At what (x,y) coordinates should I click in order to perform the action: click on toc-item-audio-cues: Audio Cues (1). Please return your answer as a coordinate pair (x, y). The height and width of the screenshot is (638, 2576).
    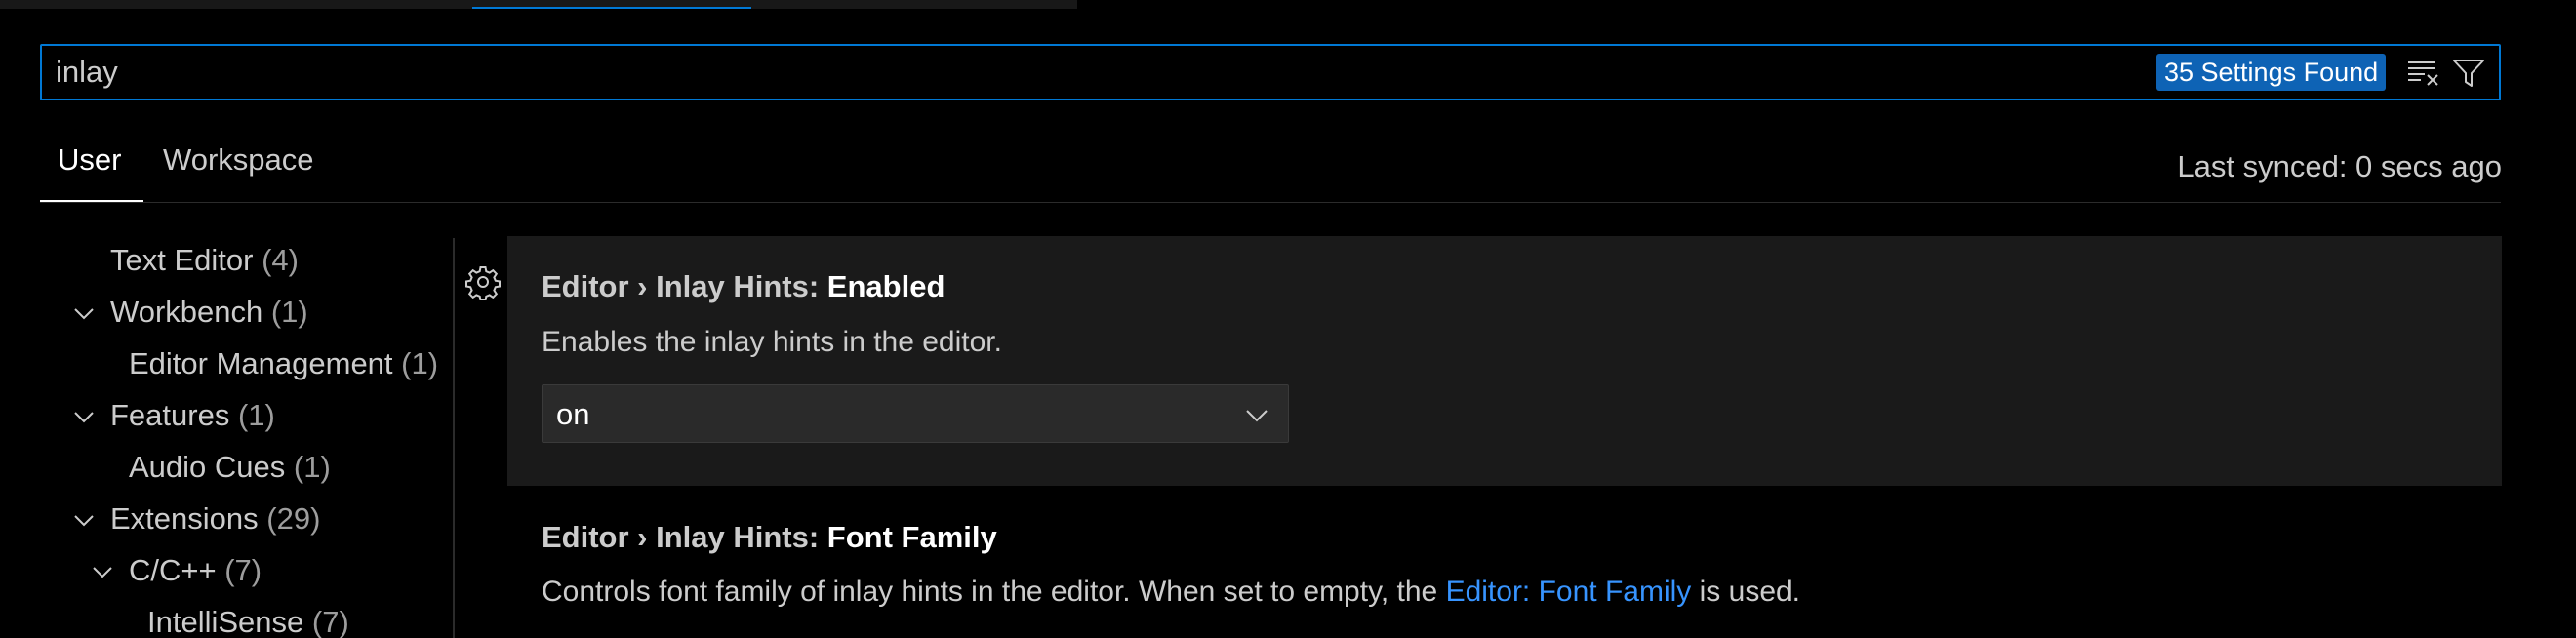
    Looking at the image, I should click on (230, 467).